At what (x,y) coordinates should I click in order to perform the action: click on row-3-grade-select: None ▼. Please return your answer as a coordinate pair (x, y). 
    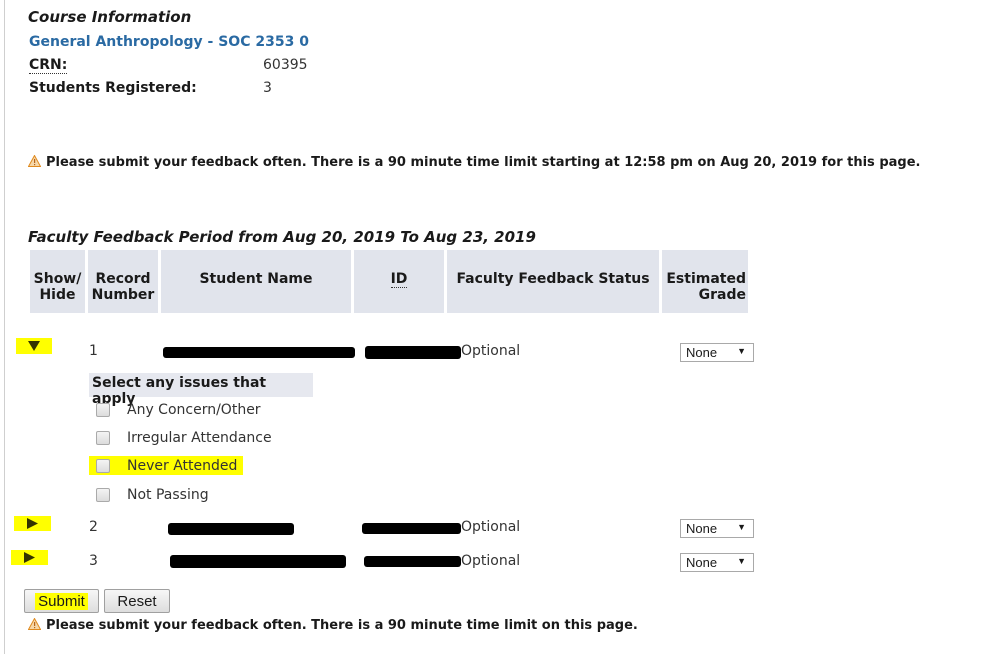
    Looking at the image, I should click on (717, 562).